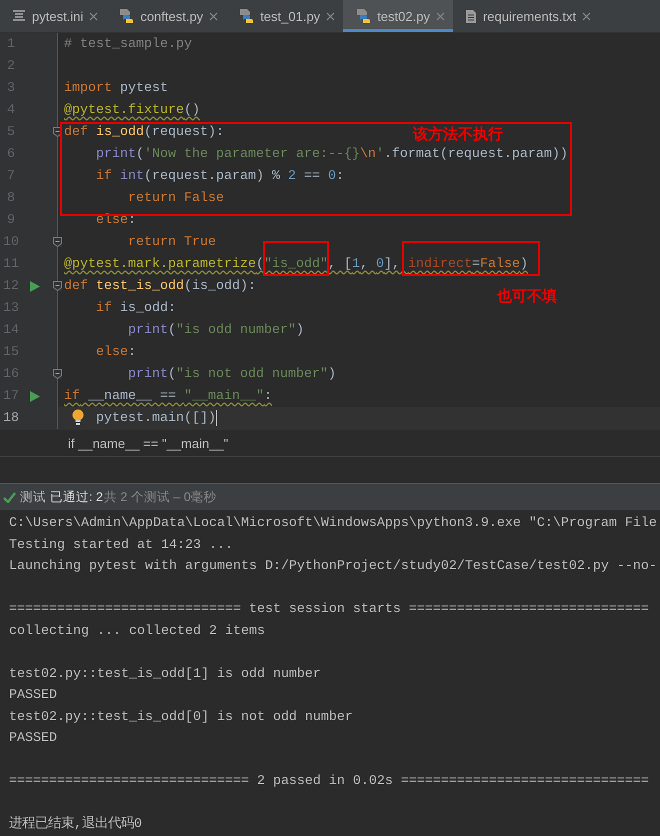 The width and height of the screenshot is (660, 836). What do you see at coordinates (33, 497) in the screenshot?
I see `status-label: 测试` at bounding box center [33, 497].